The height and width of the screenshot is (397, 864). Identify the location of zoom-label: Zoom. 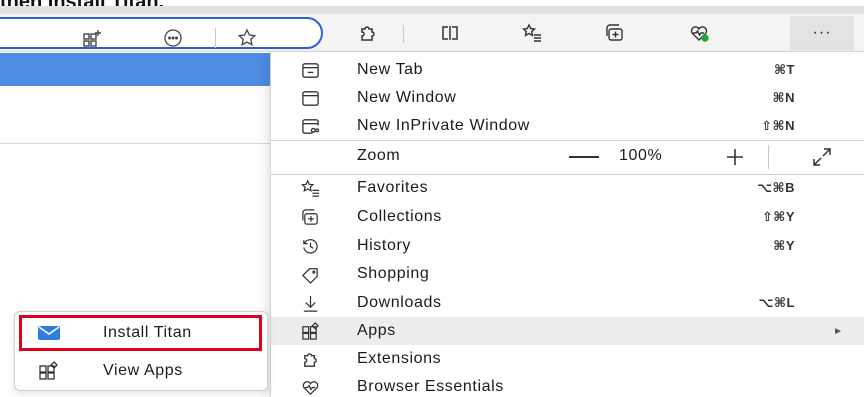
(379, 155).